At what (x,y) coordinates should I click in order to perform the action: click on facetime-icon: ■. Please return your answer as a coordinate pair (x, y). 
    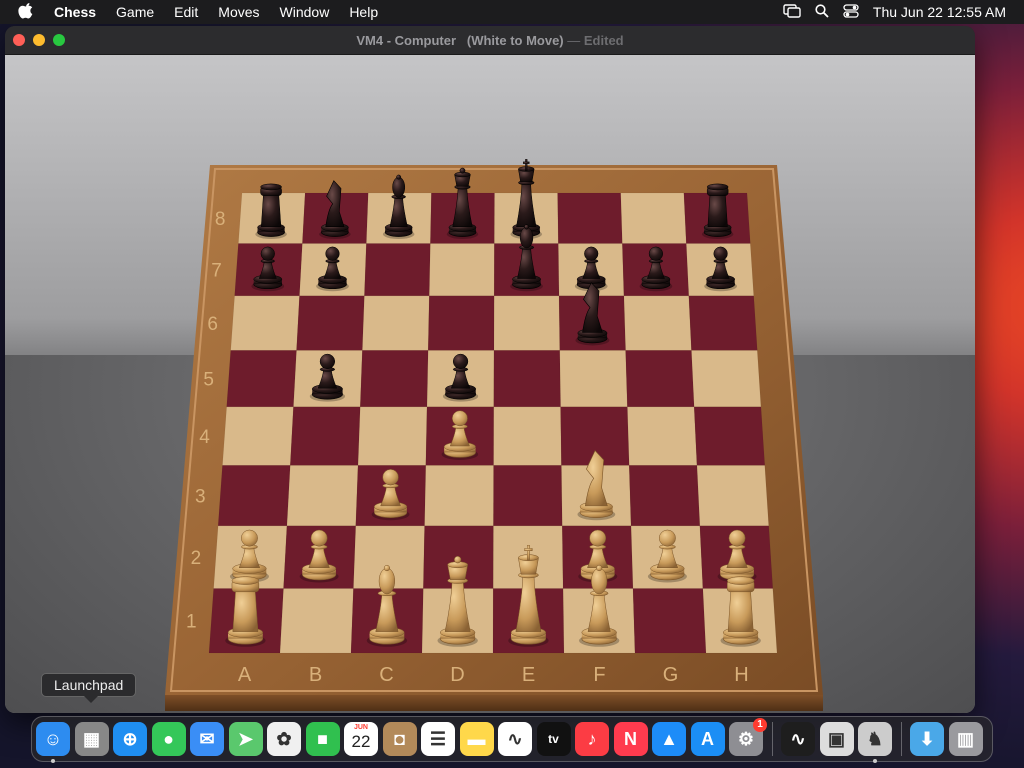
    Looking at the image, I should click on (322, 738).